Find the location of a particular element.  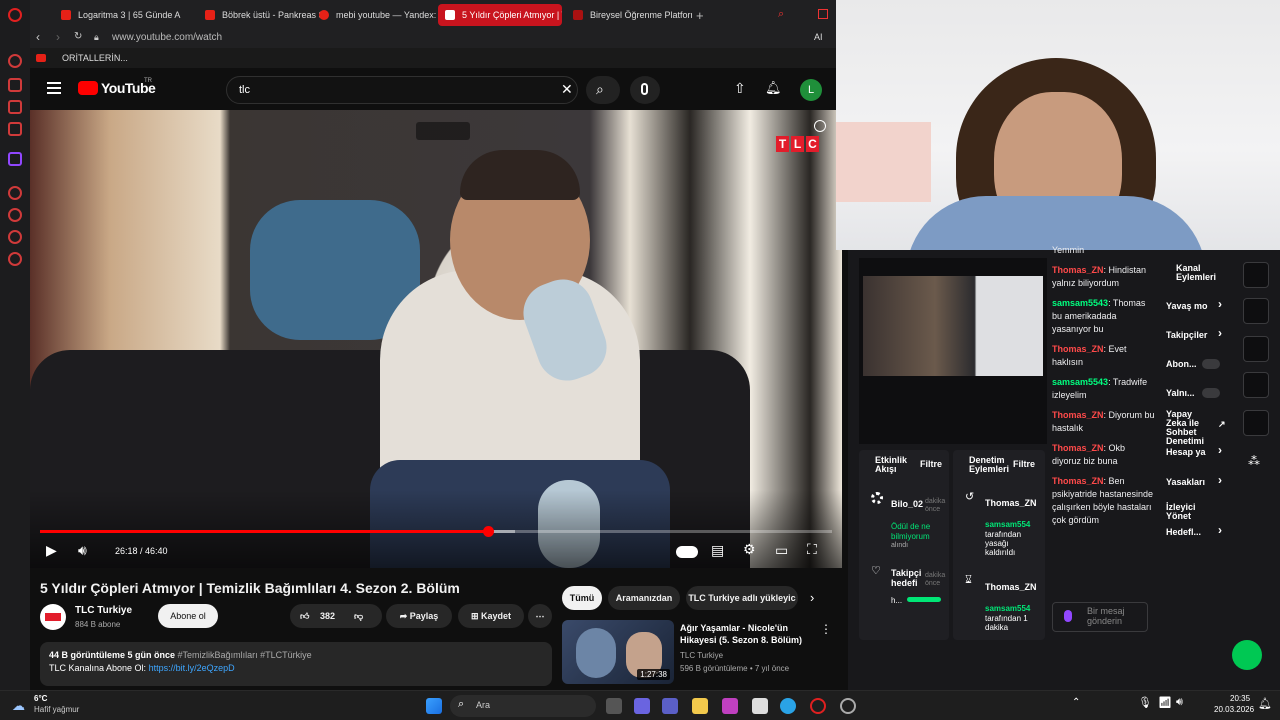

recommendation-channel: TLC Turkiye is located at coordinates (701, 655).